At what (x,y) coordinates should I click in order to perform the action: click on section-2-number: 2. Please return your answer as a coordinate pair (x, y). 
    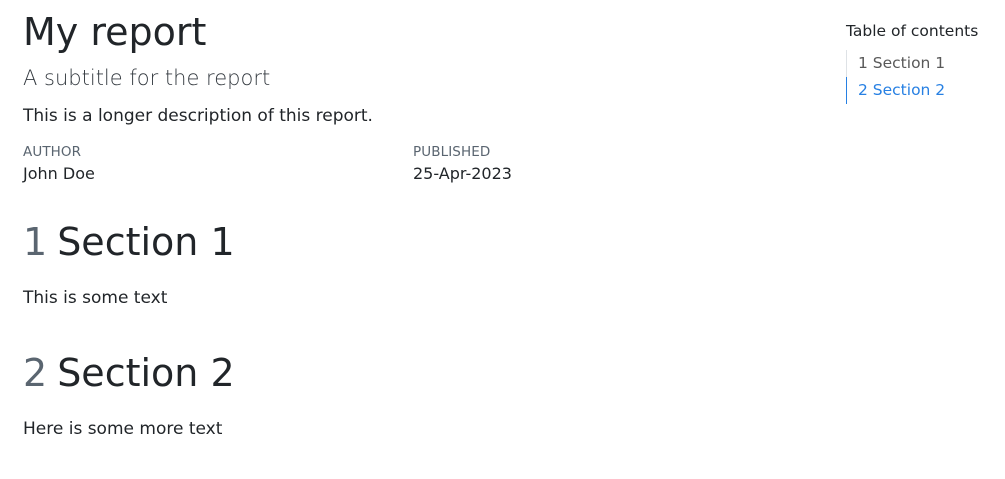
    Looking at the image, I should click on (35, 373).